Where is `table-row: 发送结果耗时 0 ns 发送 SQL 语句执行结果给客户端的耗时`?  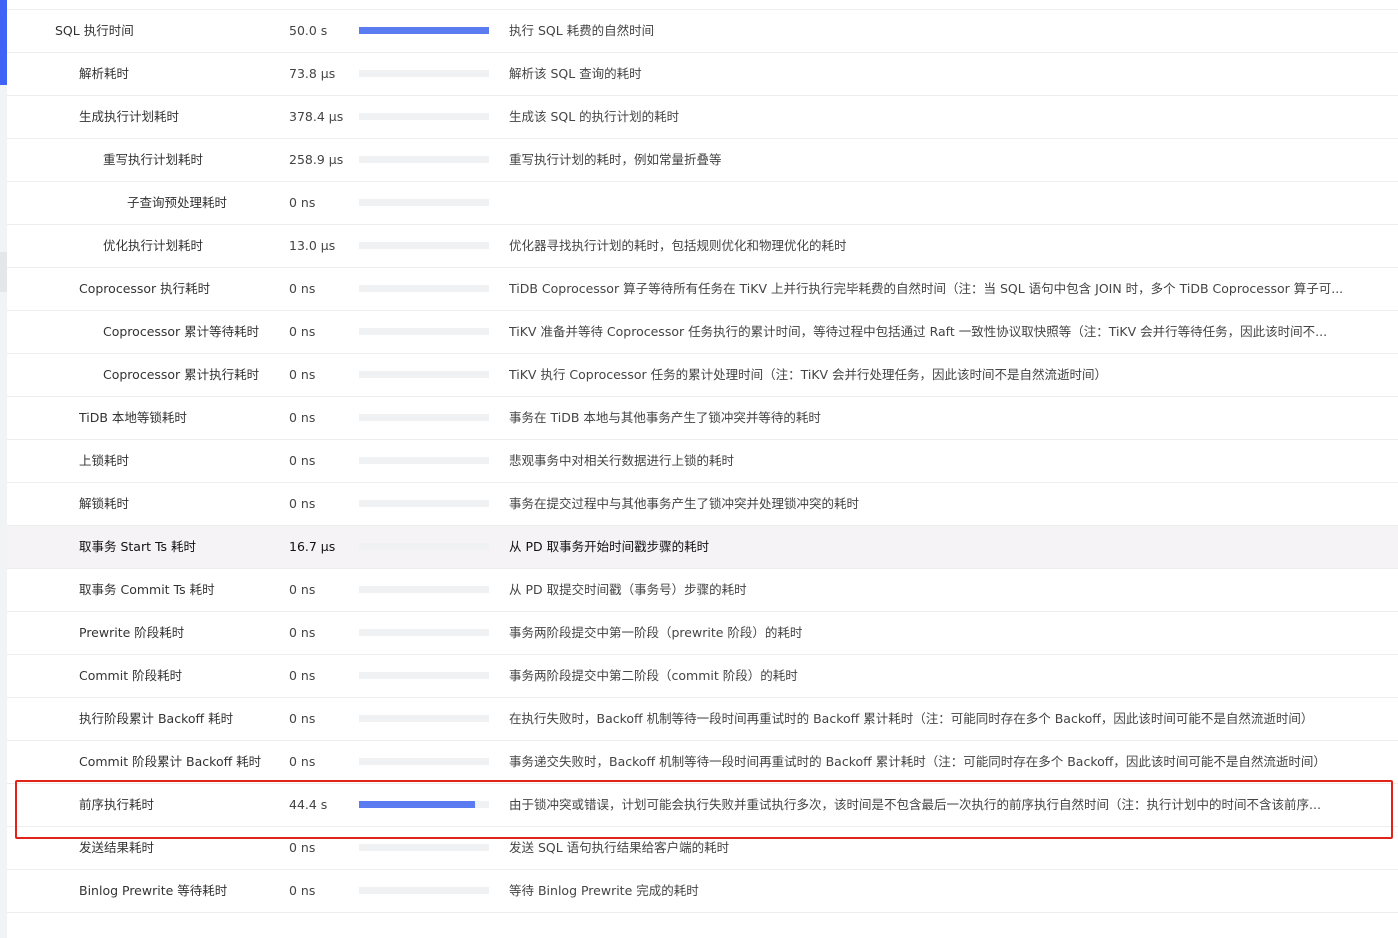
table-row: 发送结果耗时 0 ns 发送 SQL 语句执行结果给客户端的耗时 is located at coordinates (702, 848).